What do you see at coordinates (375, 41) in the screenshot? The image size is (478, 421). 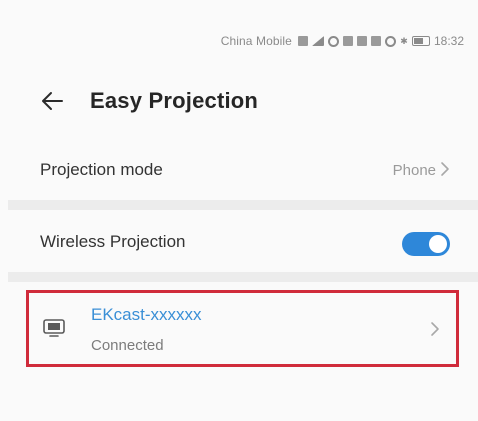 I see `vibrate-icon` at bounding box center [375, 41].